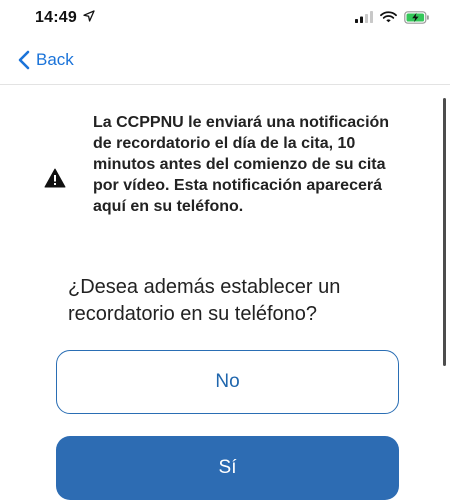 Image resolution: width=450 pixels, height=501 pixels. Describe the element at coordinates (388, 17) in the screenshot. I see `wifi-icon` at that location.